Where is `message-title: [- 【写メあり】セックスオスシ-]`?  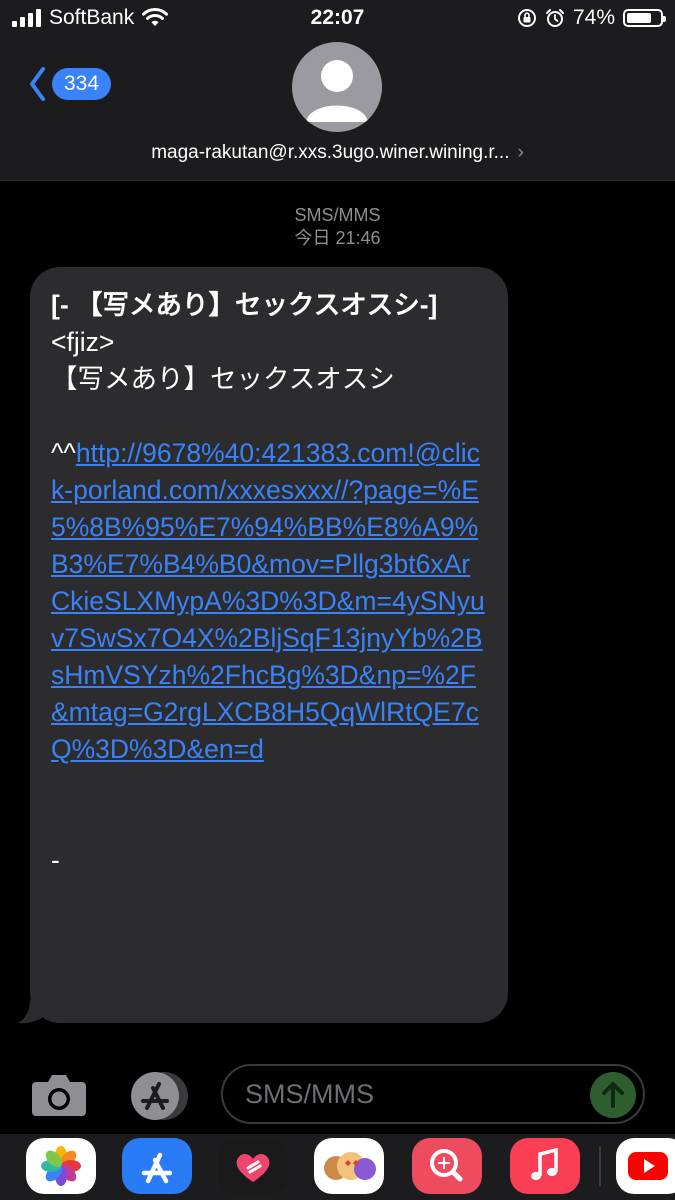
message-title: [- 【写メあり】セックスオスシ-] is located at coordinates (244, 305).